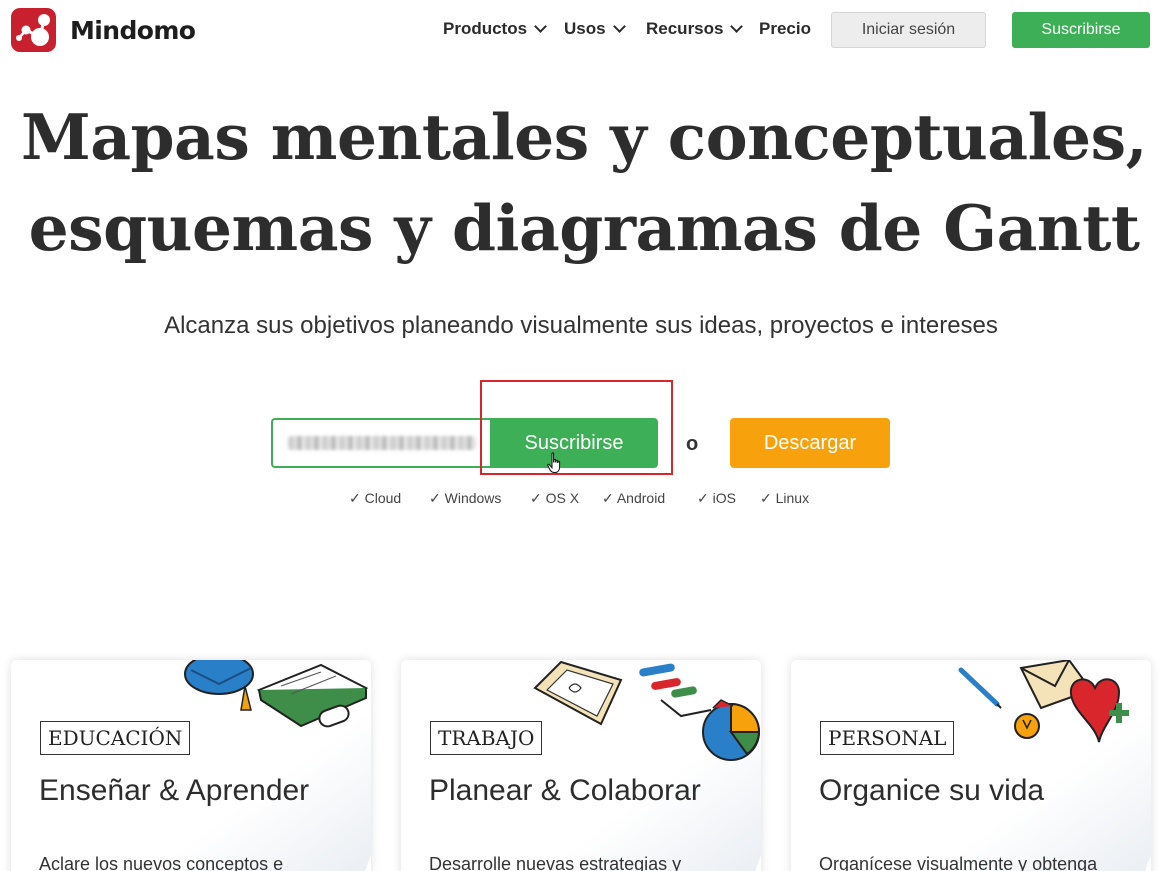 The height and width of the screenshot is (871, 1168). What do you see at coordinates (554, 462) in the screenshot?
I see `hand-cursor-icon` at bounding box center [554, 462].